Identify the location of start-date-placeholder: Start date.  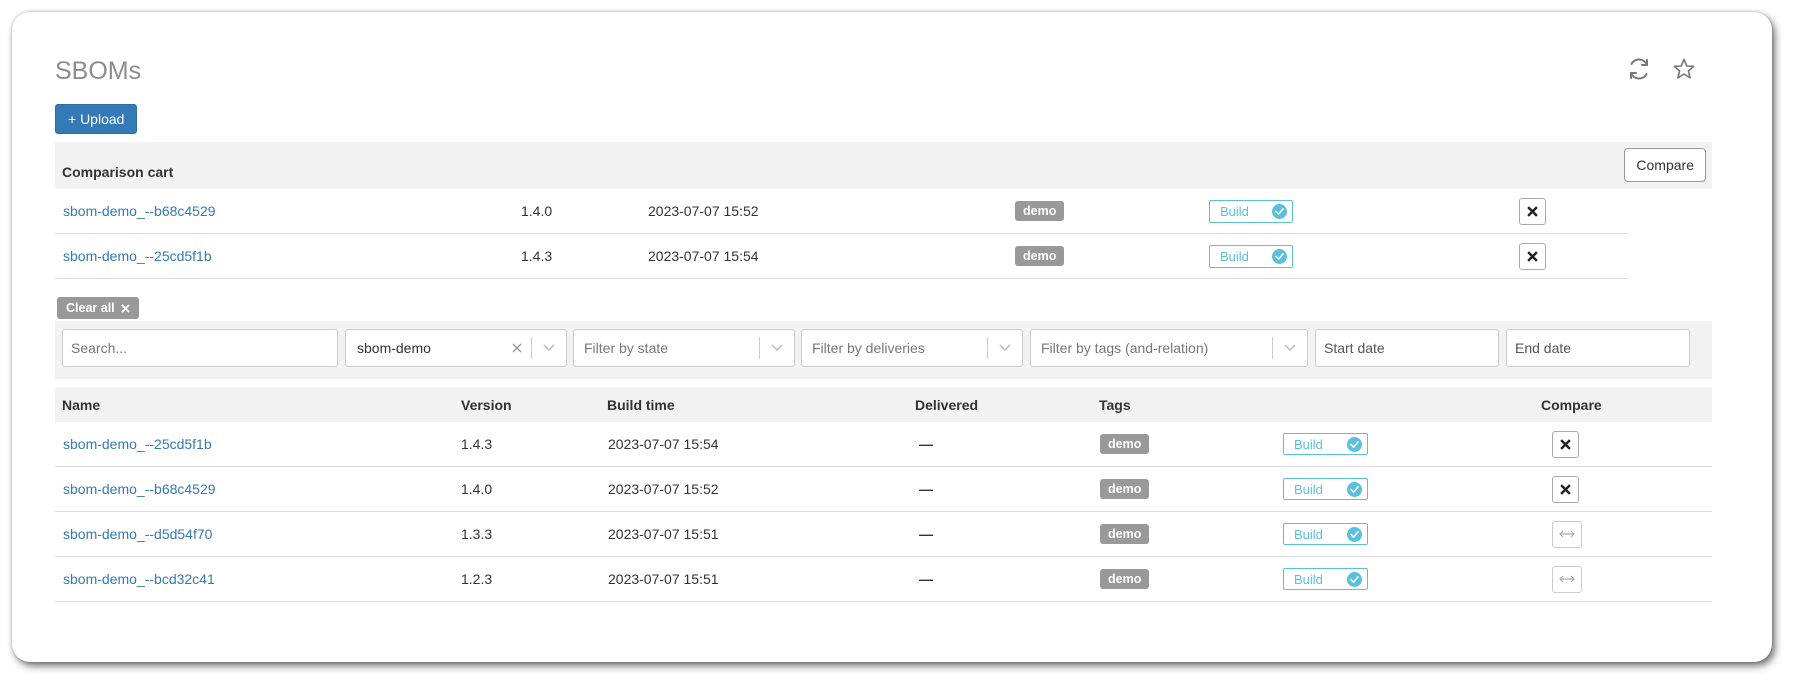
(1354, 348).